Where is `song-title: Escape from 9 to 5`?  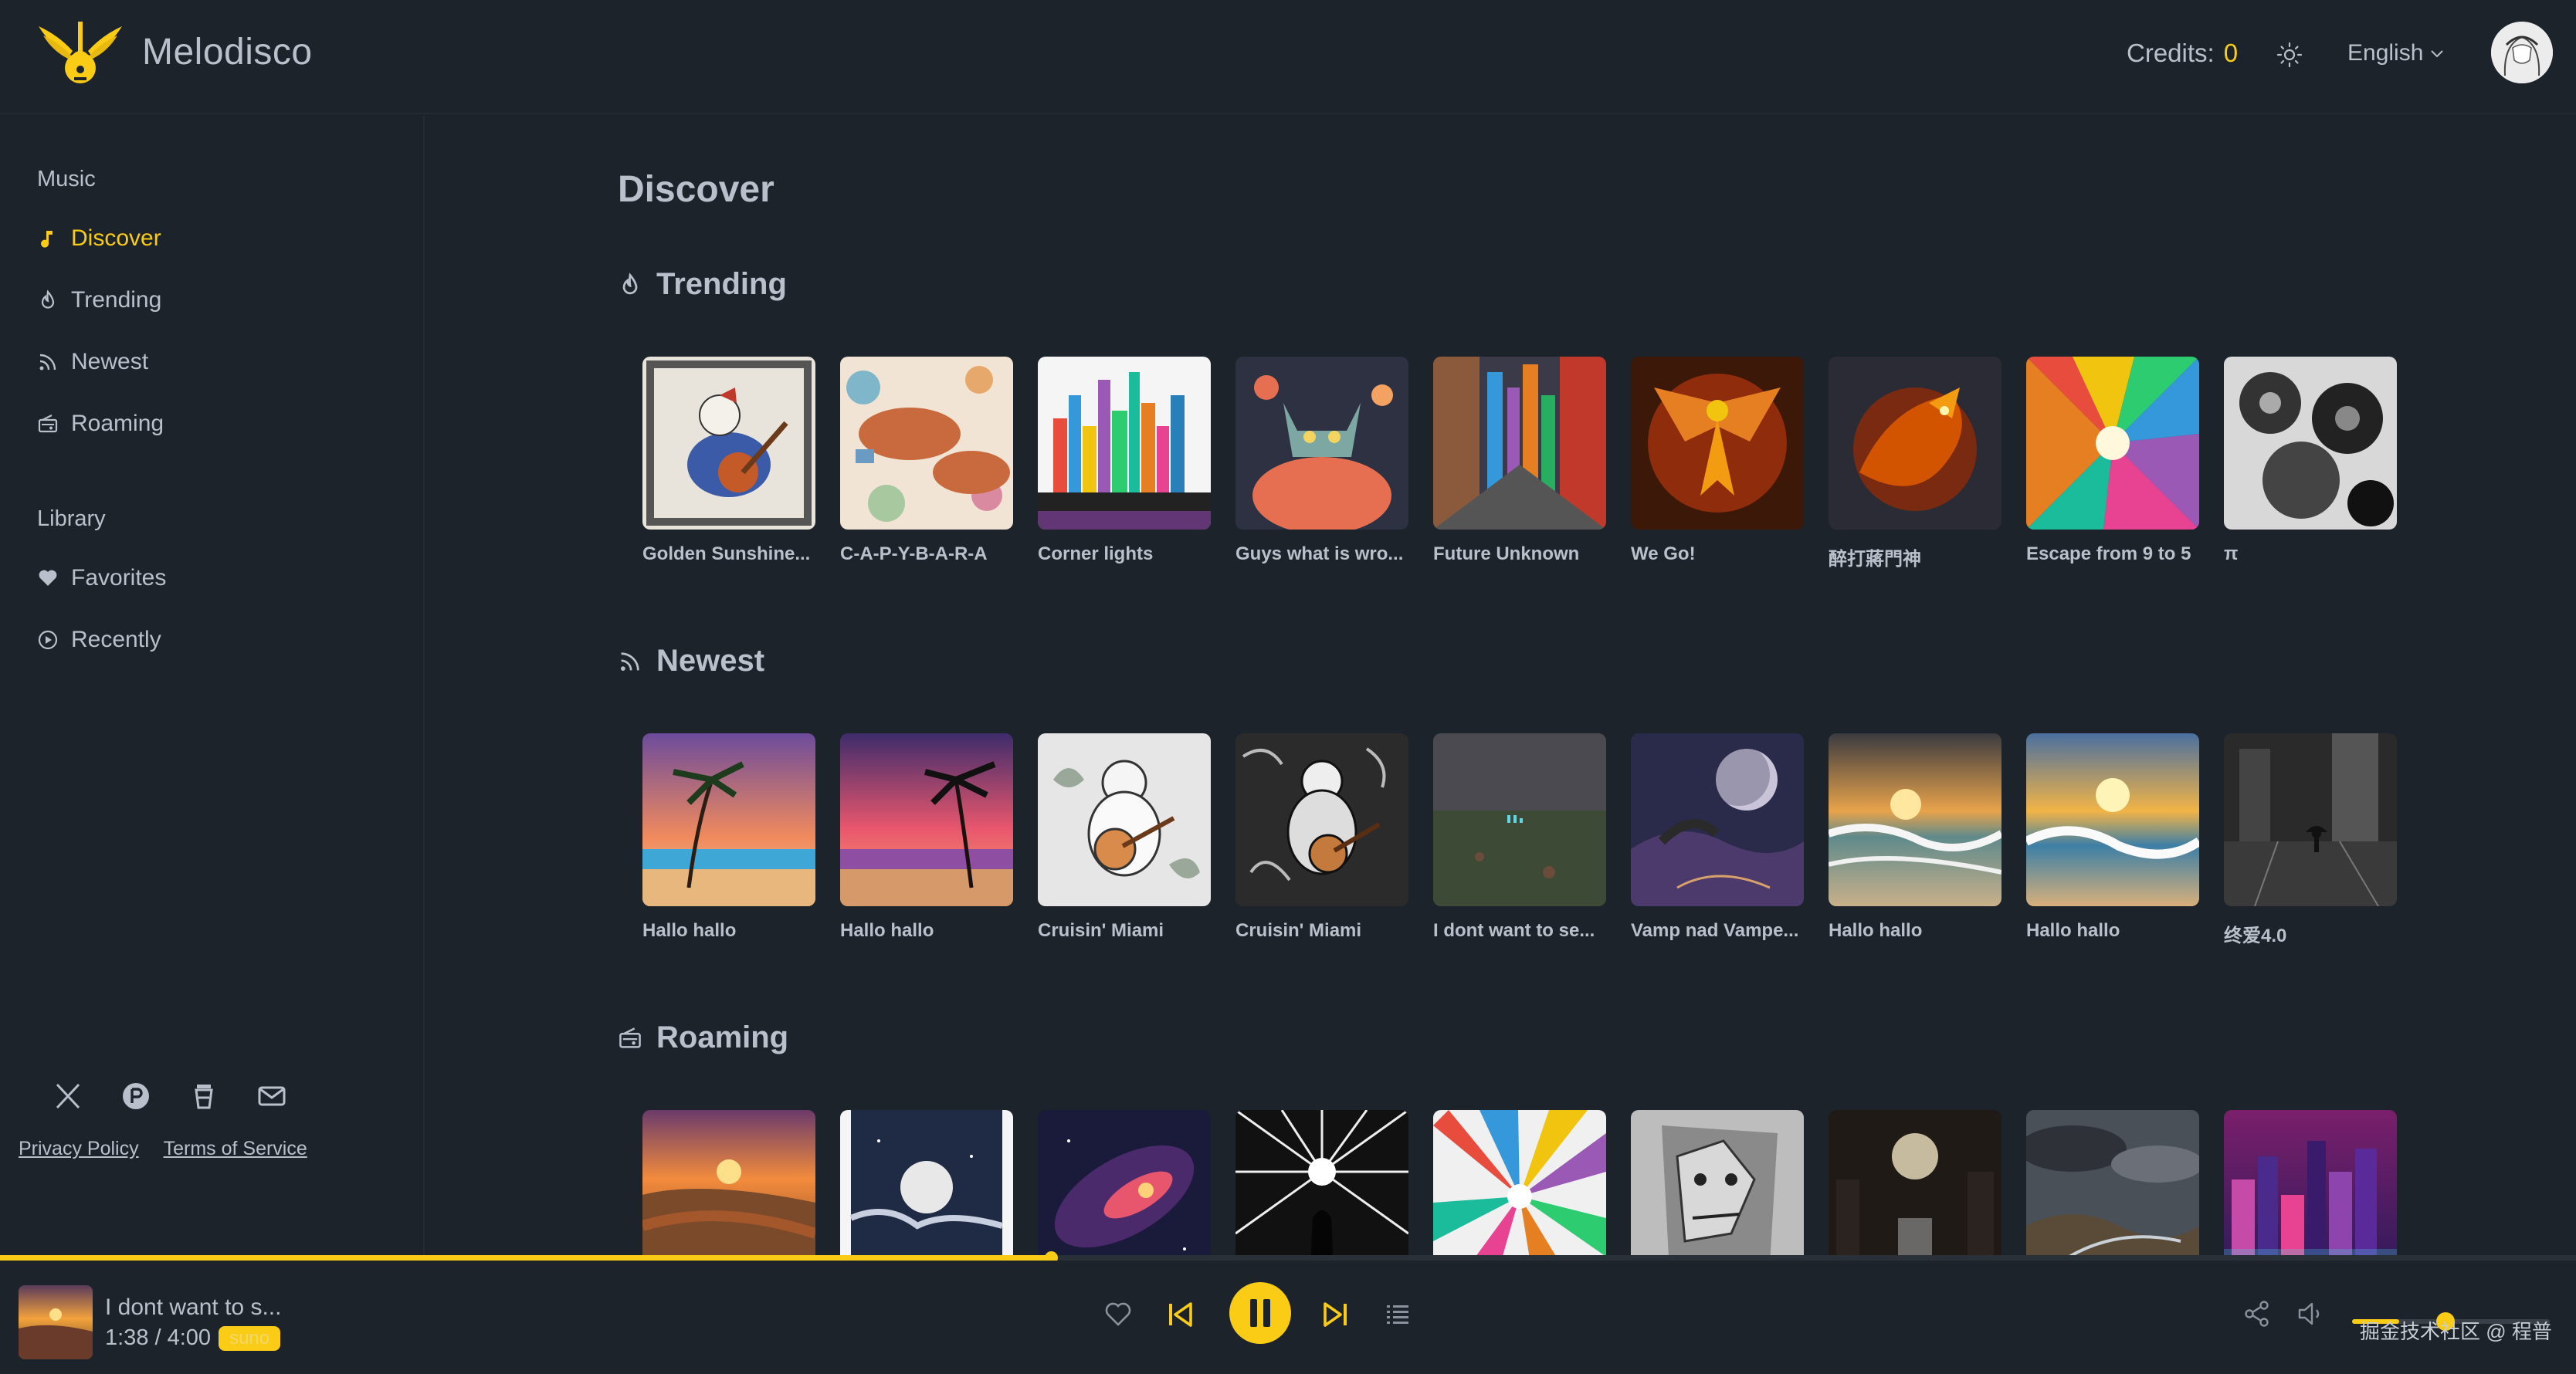 song-title: Escape from 9 to 5 is located at coordinates (2112, 554).